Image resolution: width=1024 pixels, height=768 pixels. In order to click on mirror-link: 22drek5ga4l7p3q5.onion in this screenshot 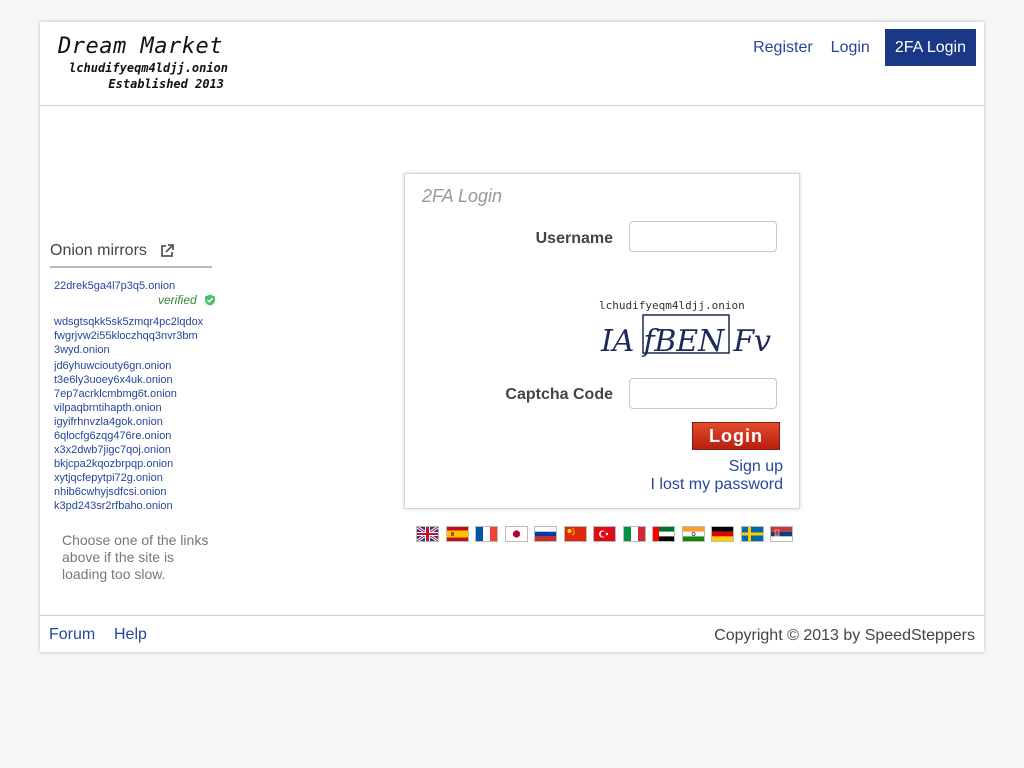, I will do `click(138, 286)`.